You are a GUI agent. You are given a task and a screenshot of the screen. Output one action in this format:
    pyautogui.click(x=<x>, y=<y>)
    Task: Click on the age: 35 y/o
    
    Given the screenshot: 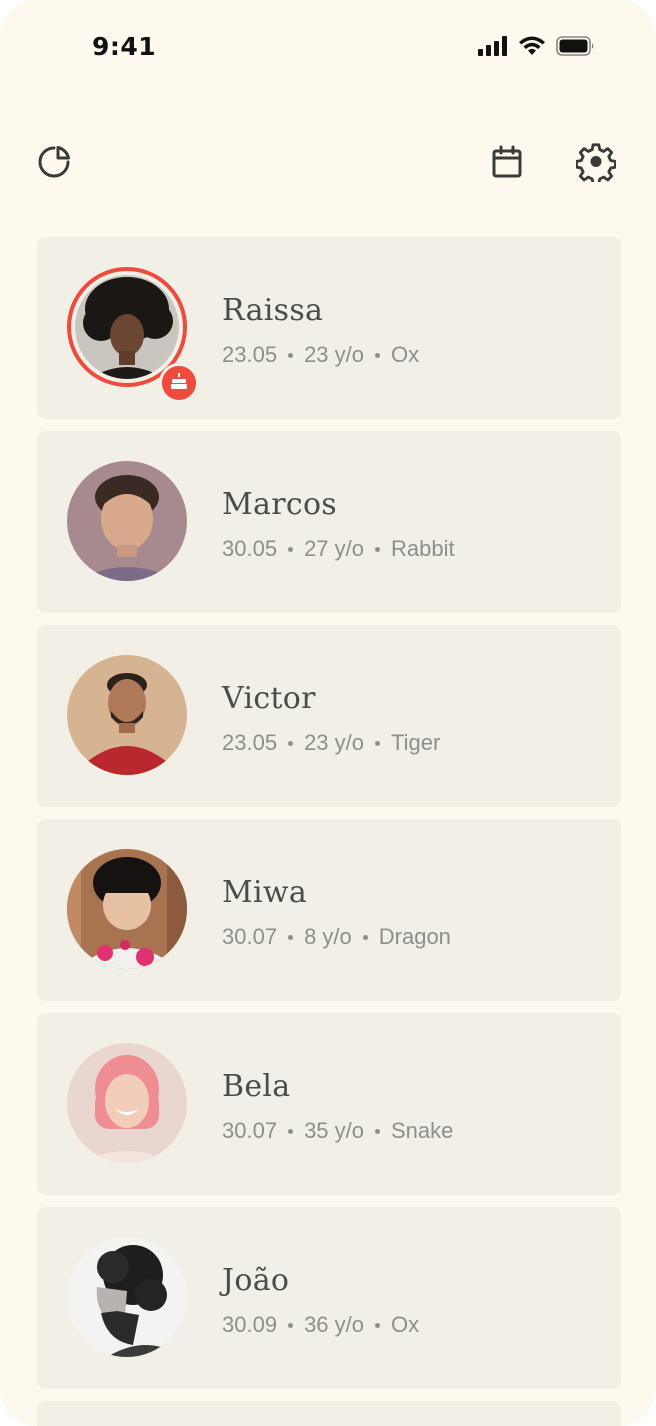 What is the action you would take?
    pyautogui.click(x=334, y=1130)
    